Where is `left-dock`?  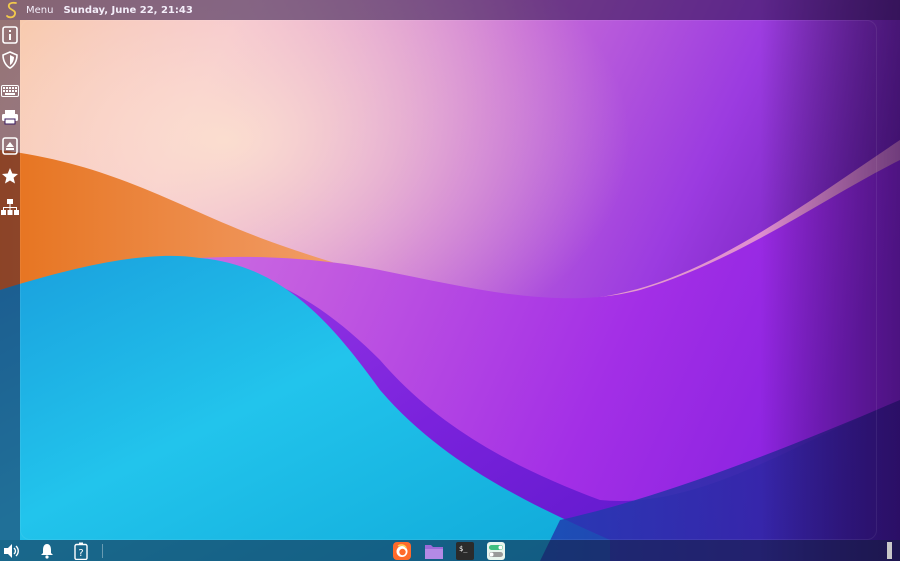
left-dock is located at coordinates (10, 280).